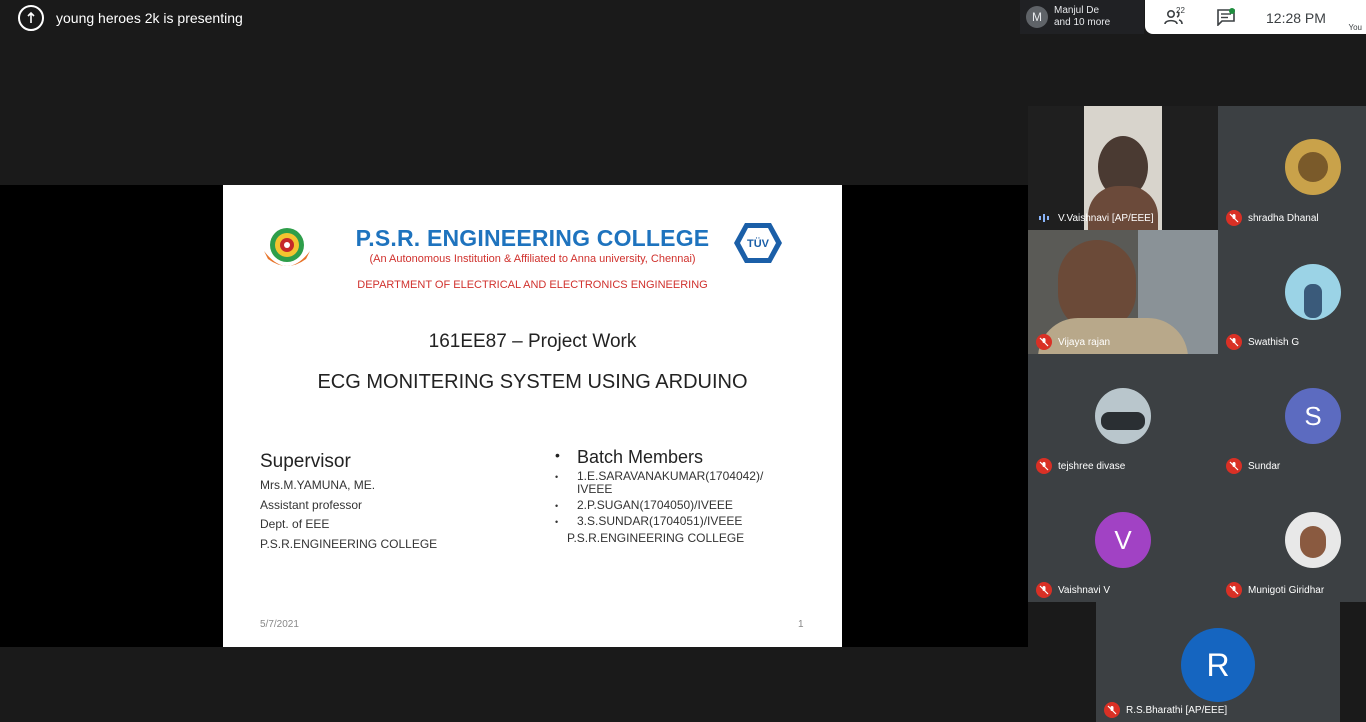  I want to click on participant-tile: V.Vaishnavi [AP/EEE], so click(1123, 168).